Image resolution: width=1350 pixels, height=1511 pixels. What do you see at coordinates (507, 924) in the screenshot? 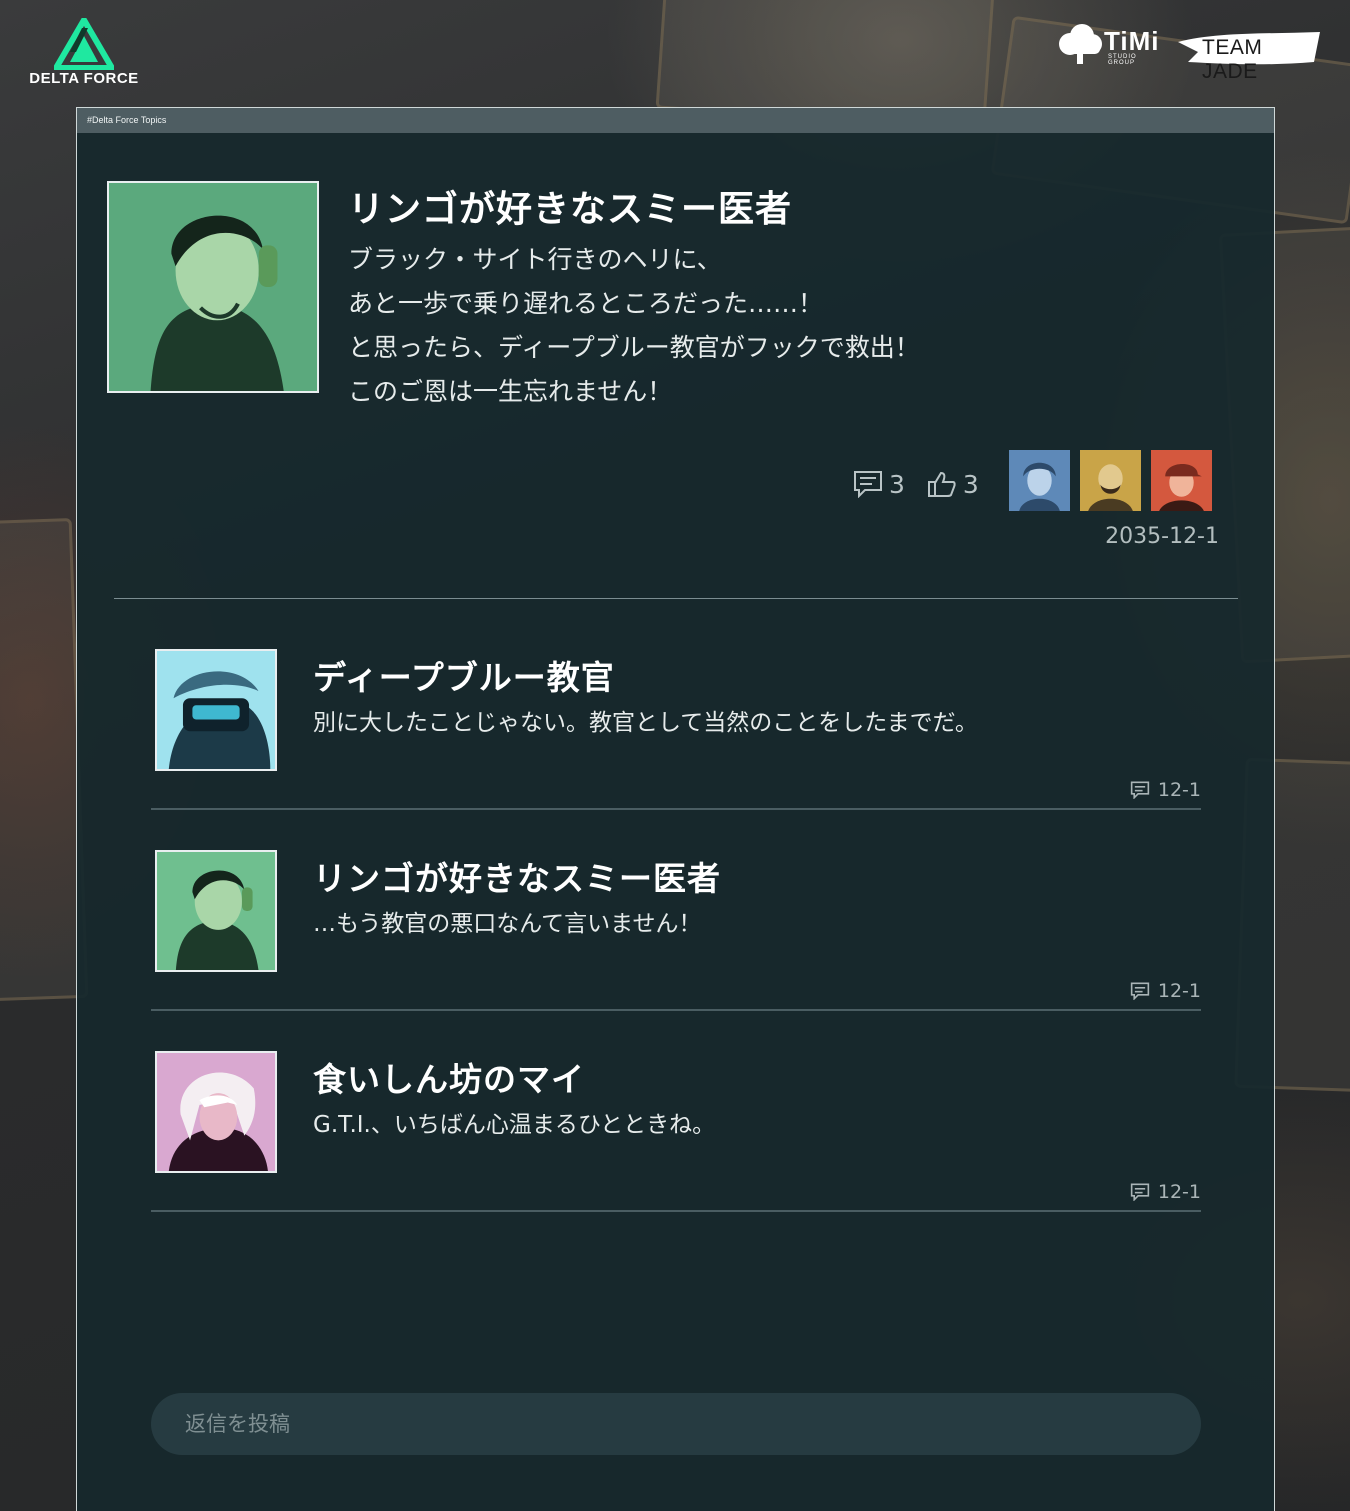
I see `reply-text: …もう教官の悪口なんて言いません！` at bounding box center [507, 924].